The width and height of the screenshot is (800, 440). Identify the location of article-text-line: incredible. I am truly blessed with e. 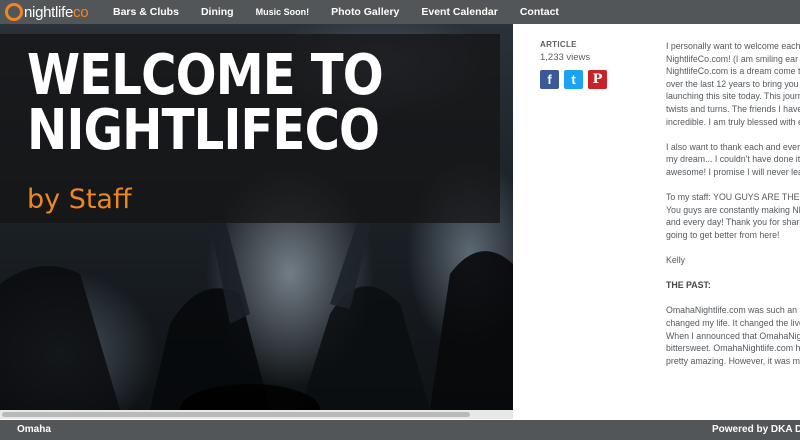
(733, 121).